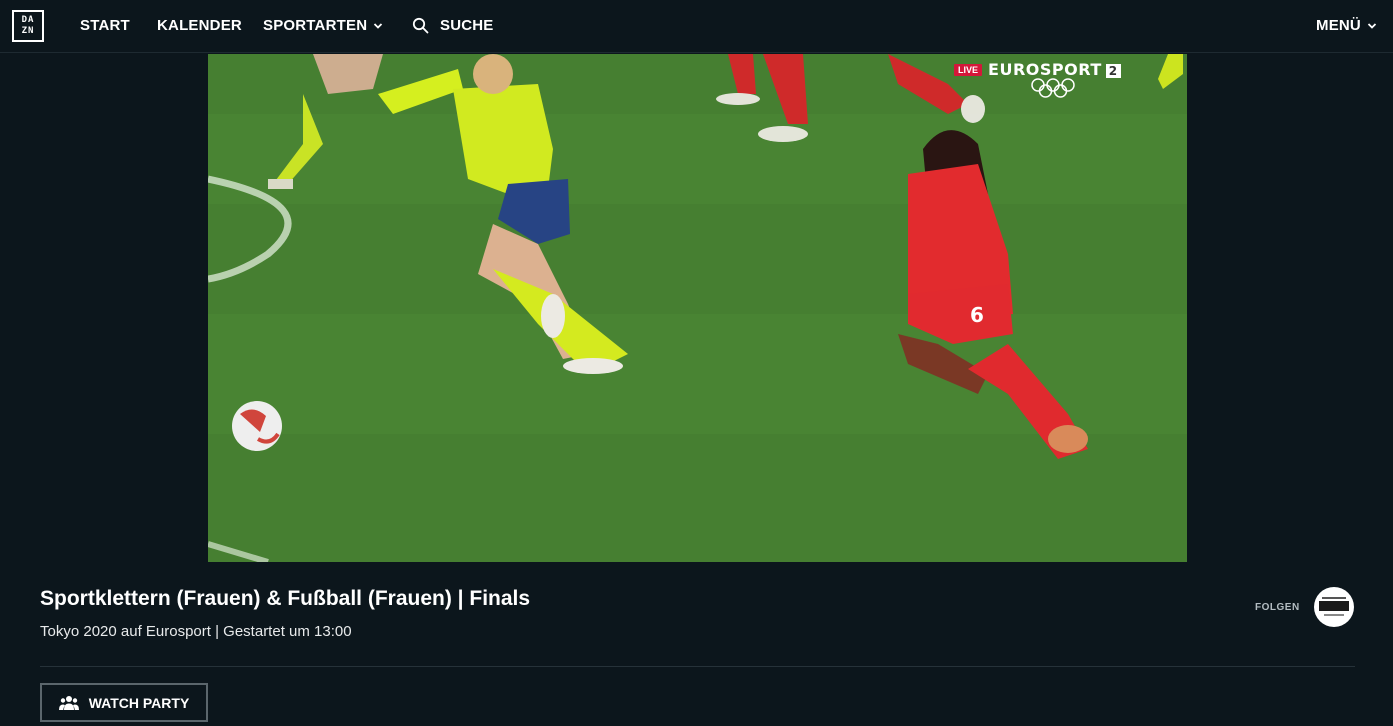  I want to click on channel-name: EUROSPORT, so click(1045, 69).